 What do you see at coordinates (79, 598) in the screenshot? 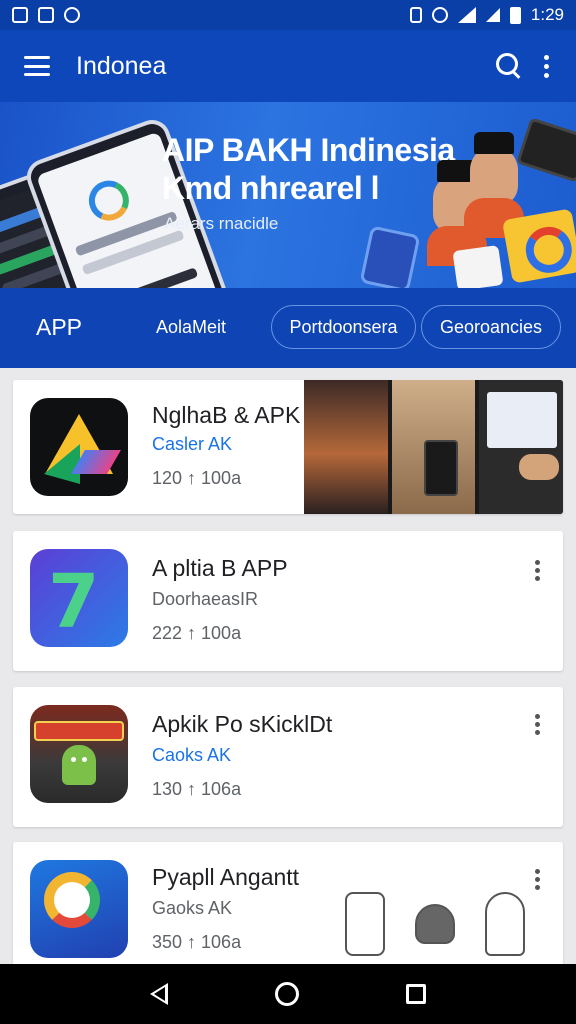
I see `a-letter-icon: 7` at bounding box center [79, 598].